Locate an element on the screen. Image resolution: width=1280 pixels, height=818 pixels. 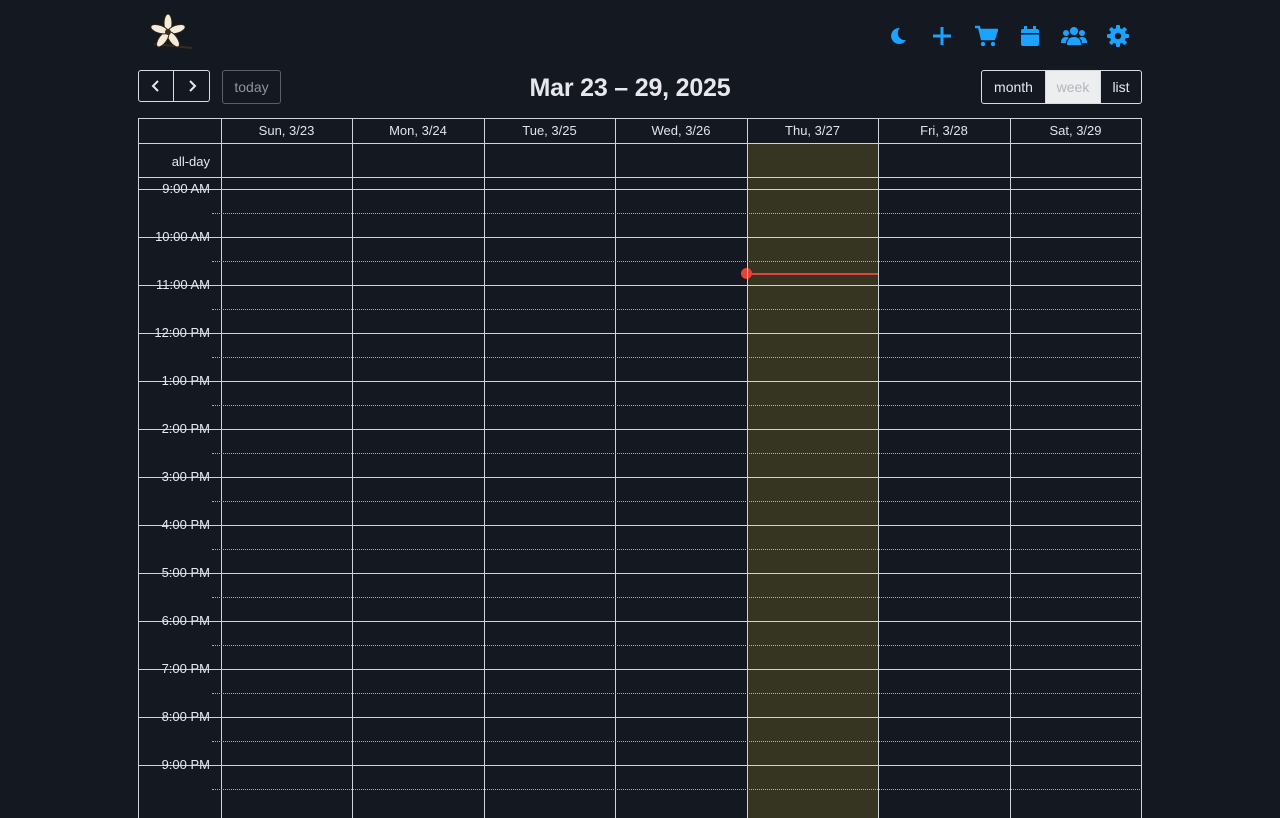
calendar-icon is located at coordinates (1030, 36).